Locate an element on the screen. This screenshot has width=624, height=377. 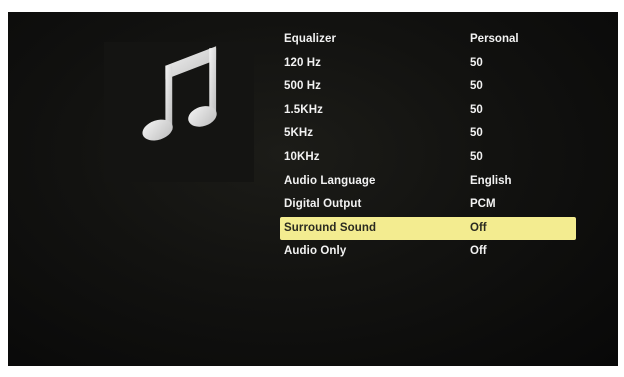
menu-item-digital-output: Digital Output PCM is located at coordinates (428, 205).